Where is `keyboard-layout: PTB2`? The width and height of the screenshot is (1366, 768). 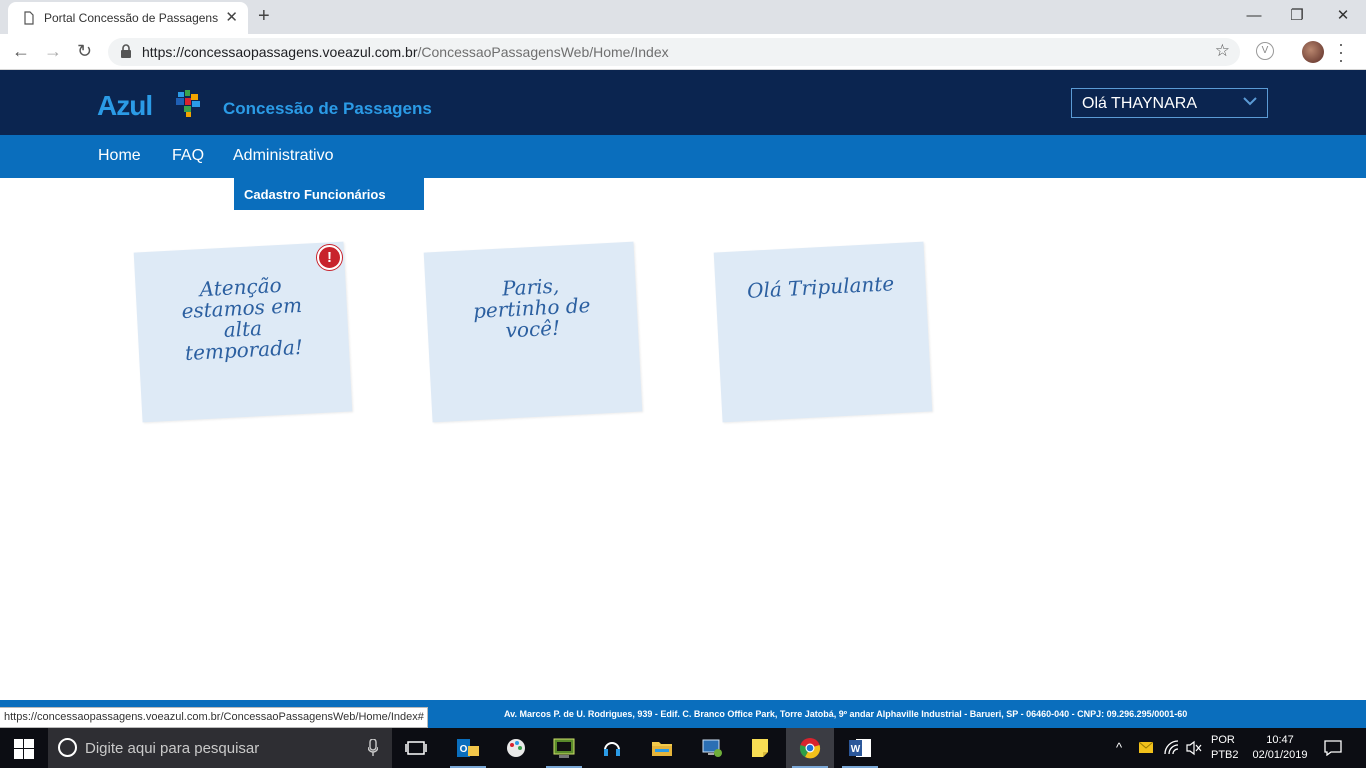 keyboard-layout: PTB2 is located at coordinates (1225, 755).